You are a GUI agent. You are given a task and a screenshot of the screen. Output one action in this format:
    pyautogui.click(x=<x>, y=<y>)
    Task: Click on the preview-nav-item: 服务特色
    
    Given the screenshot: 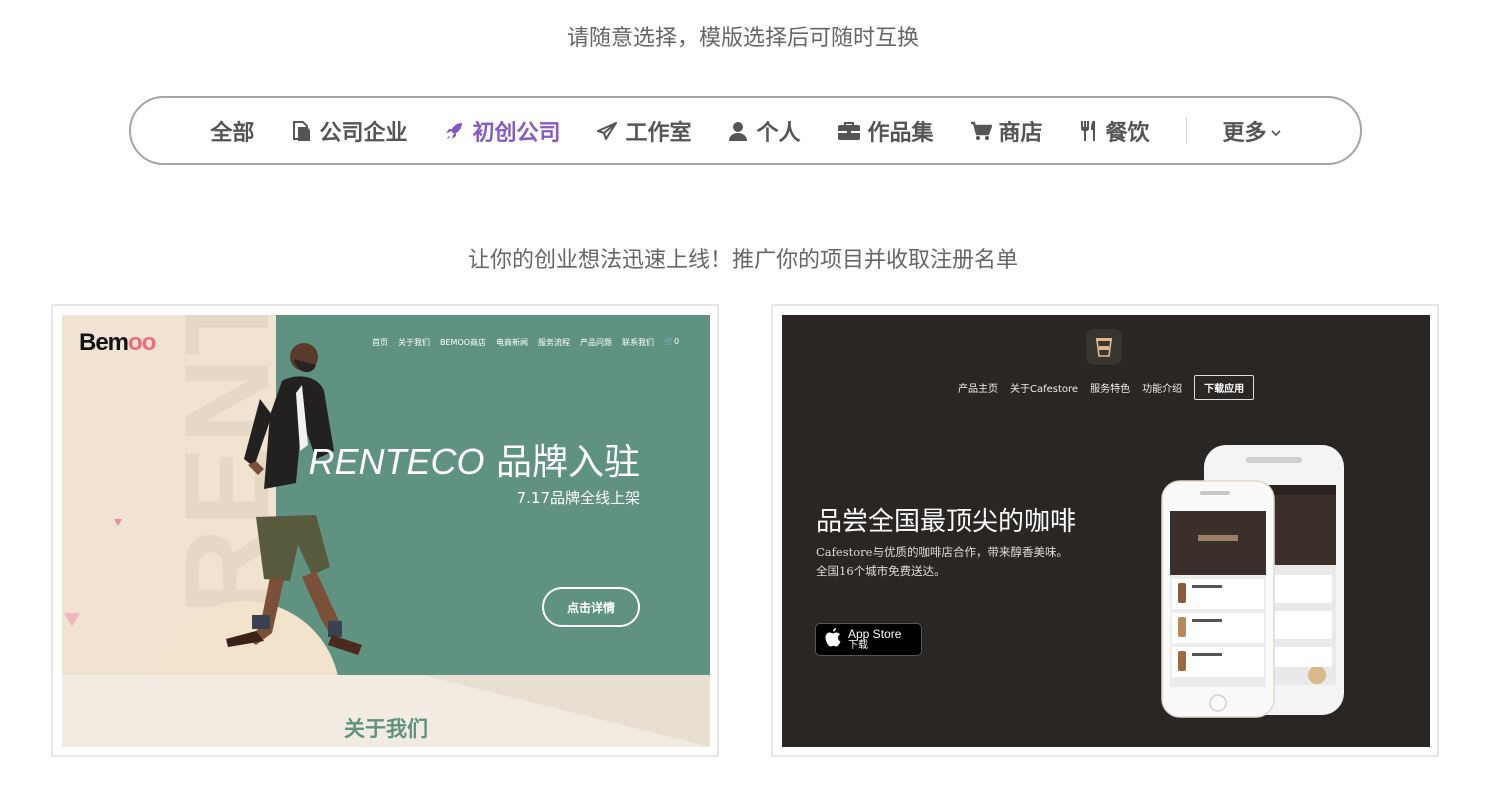 What is the action you would take?
    pyautogui.click(x=1110, y=389)
    